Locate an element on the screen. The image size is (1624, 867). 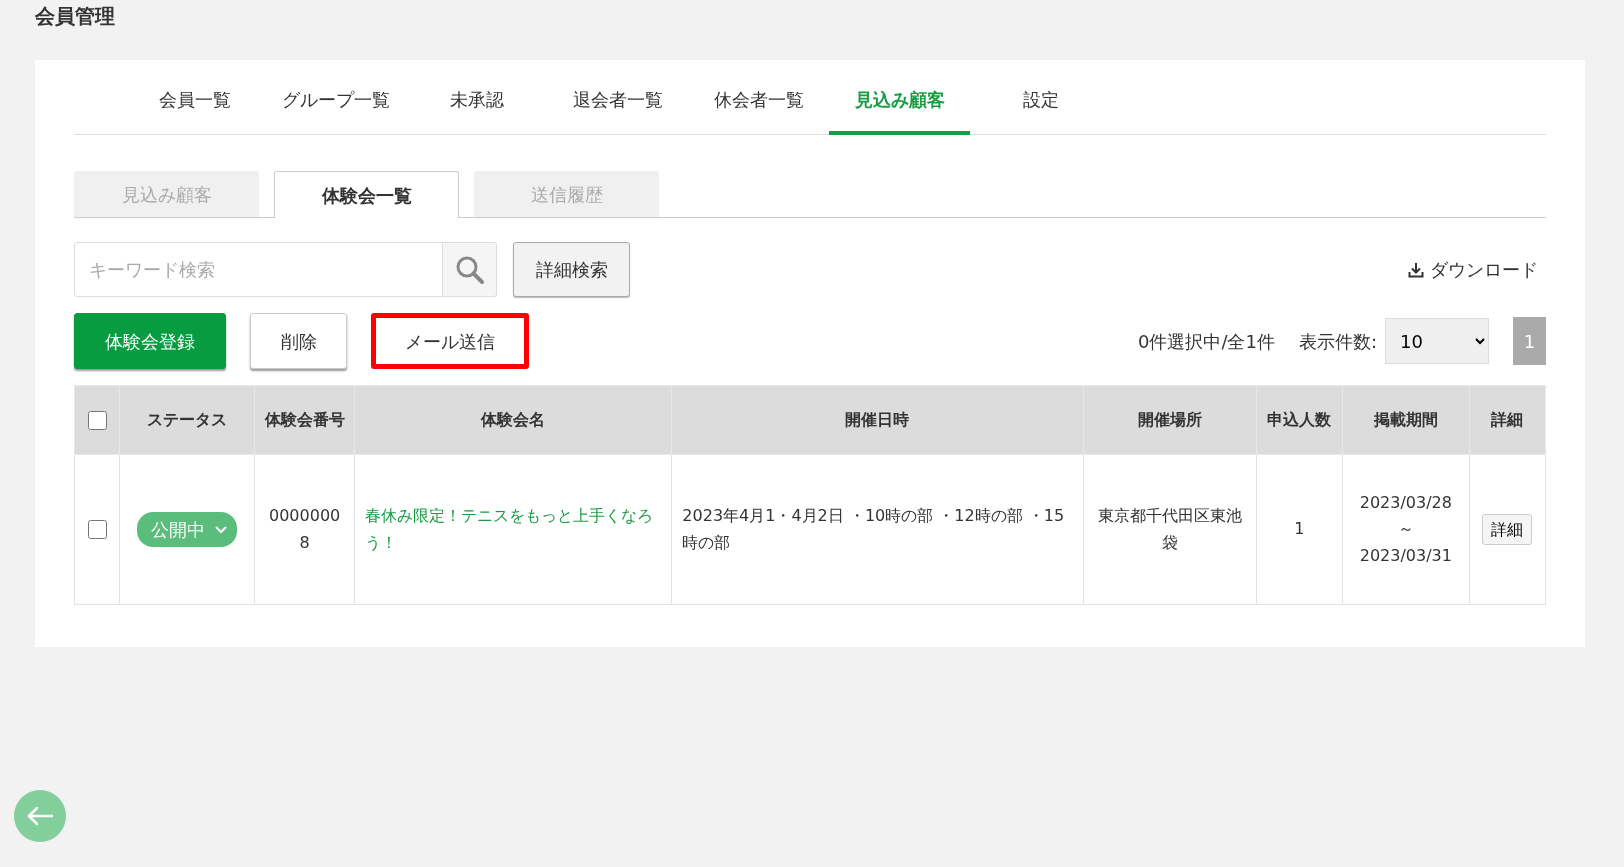
row-checkbox is located at coordinates (97, 530).